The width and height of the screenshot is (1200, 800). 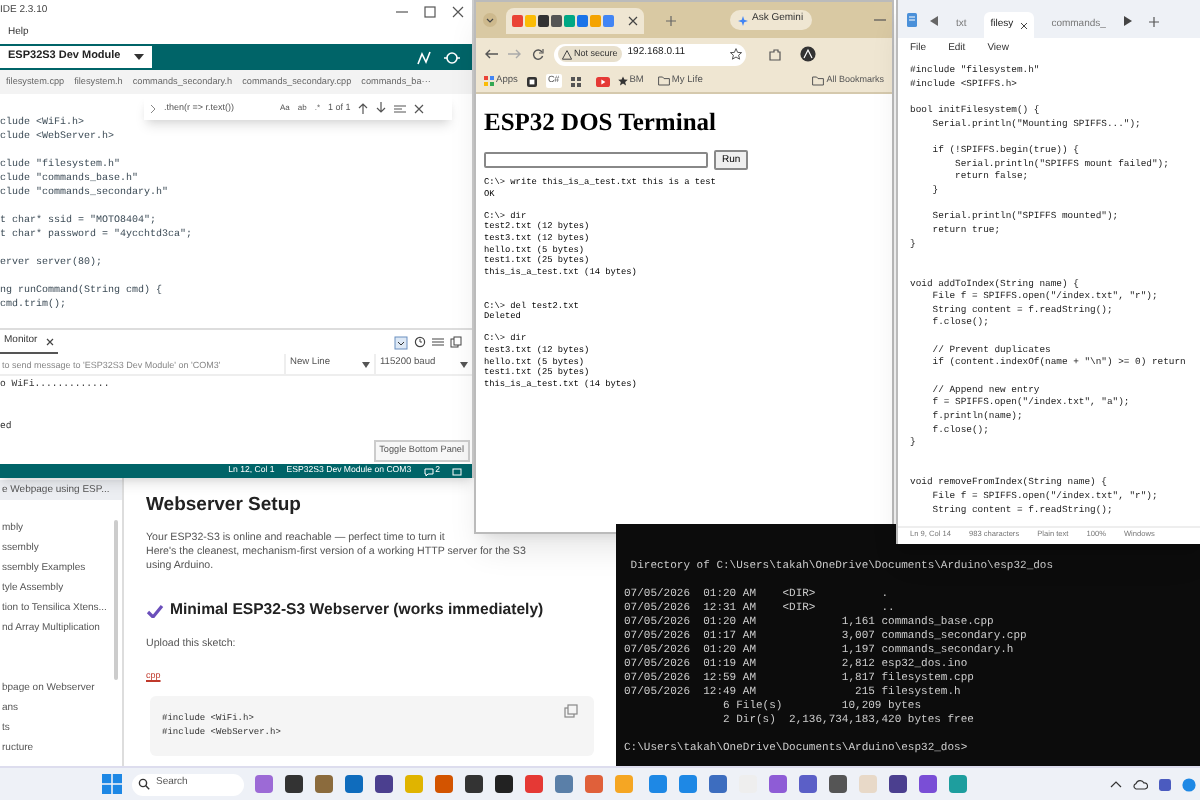 What do you see at coordinates (457, 471) in the screenshot?
I see `panel-icon` at bounding box center [457, 471].